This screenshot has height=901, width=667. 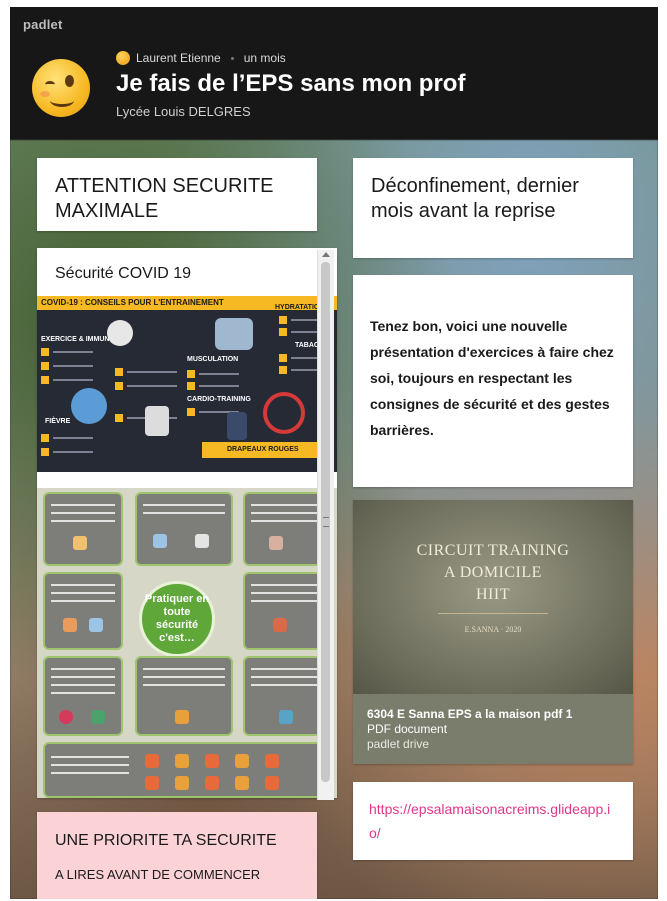 What do you see at coordinates (470, 714) in the screenshot?
I see `attachment-name: 6304 E Sanna EPS a la maison pdf 1` at bounding box center [470, 714].